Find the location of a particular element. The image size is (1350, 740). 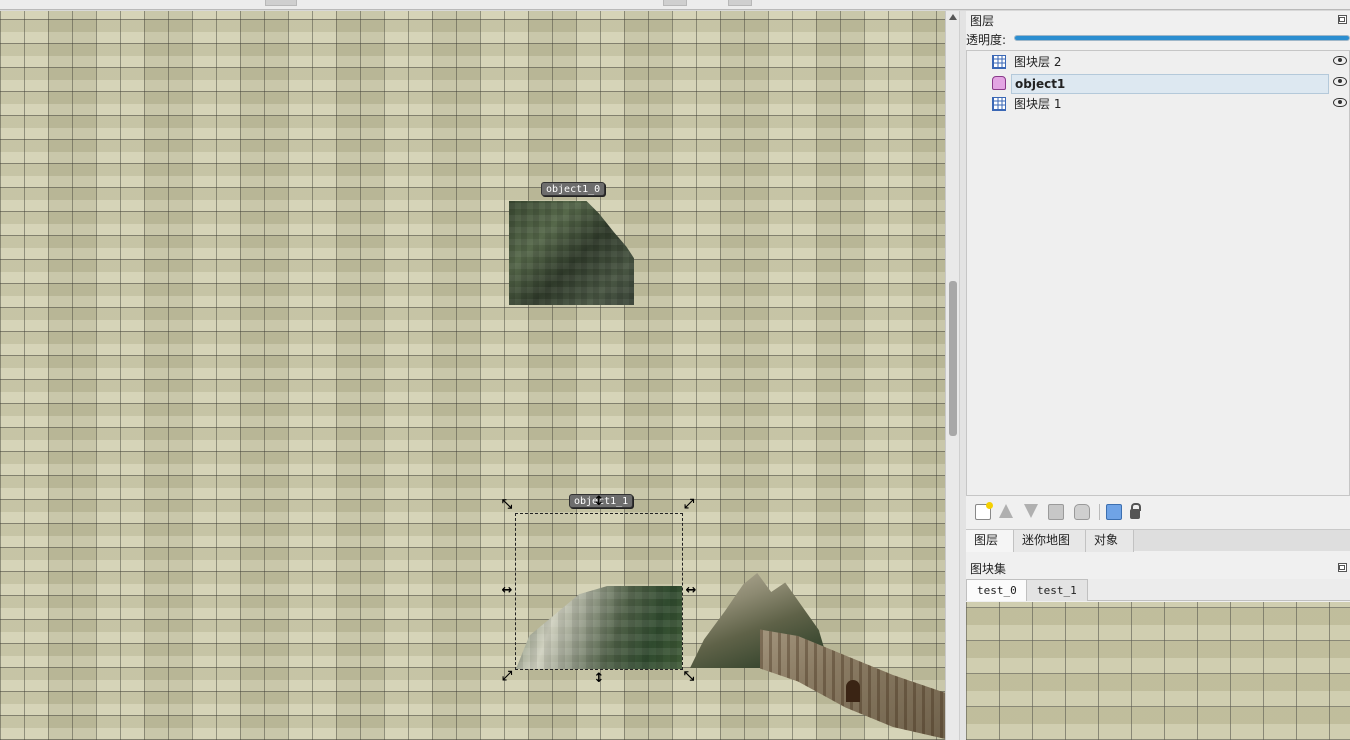

scrollbar-thumb is located at coordinates (953, 358).